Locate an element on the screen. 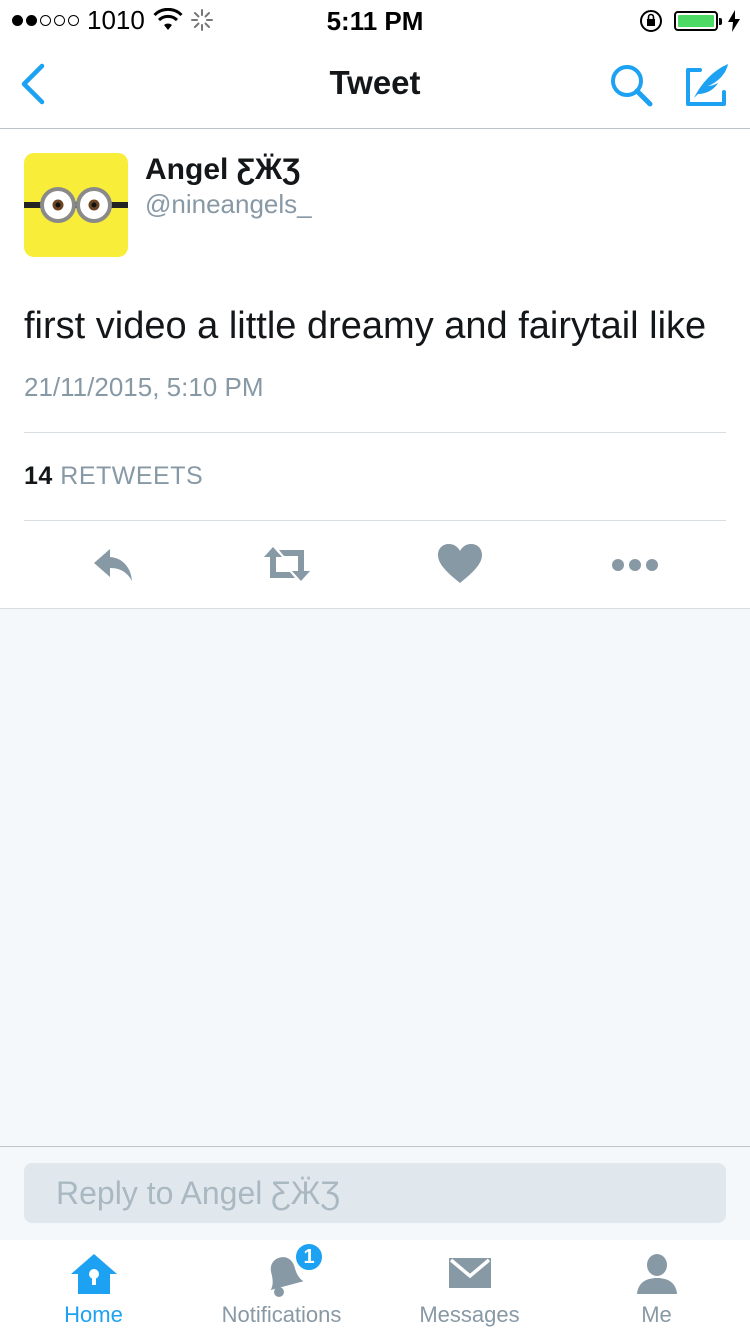 This screenshot has width=750, height=1334. tab-messages: Messages is located at coordinates (469, 1287).